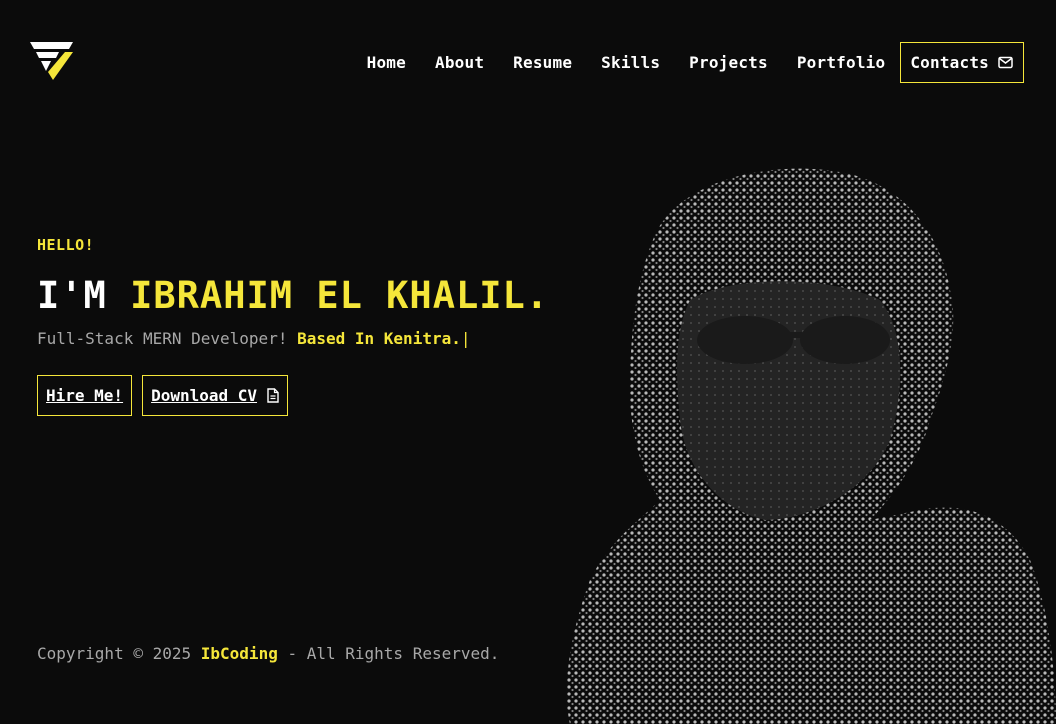 This screenshot has width=1056, height=724. I want to click on nav-skills: Skills, so click(630, 62).